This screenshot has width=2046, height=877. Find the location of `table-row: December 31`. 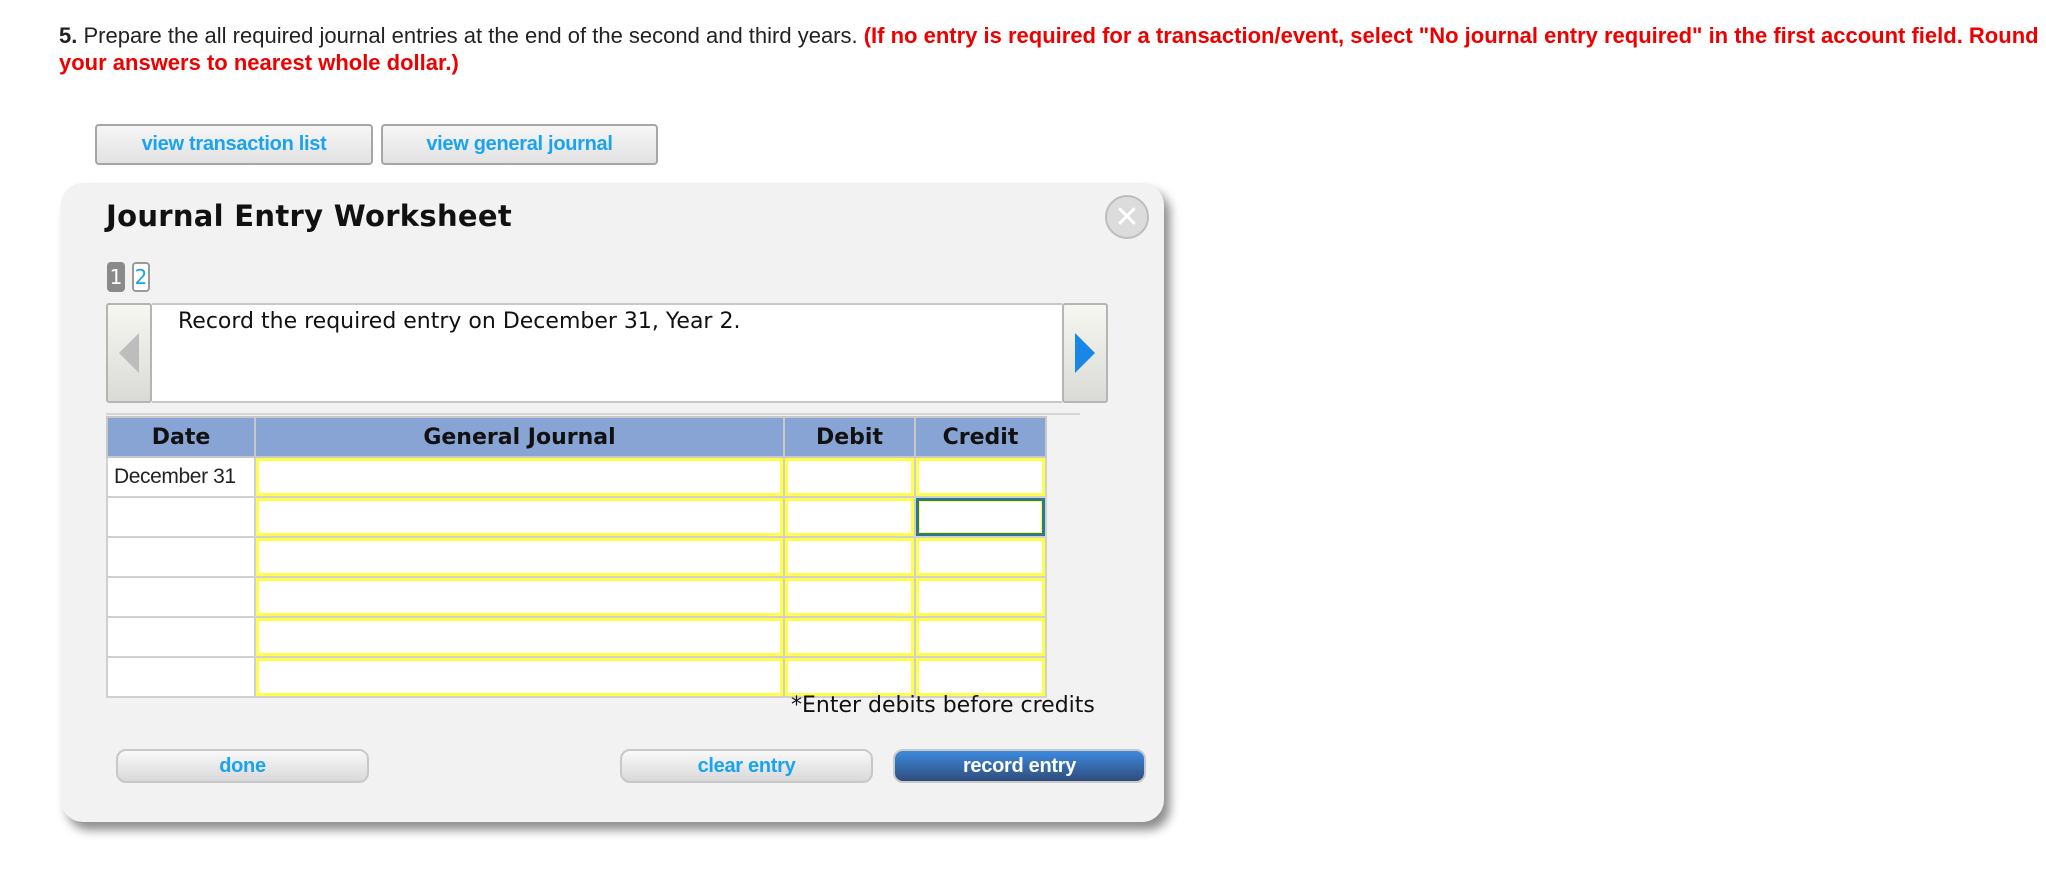

table-row: December 31 is located at coordinates (576, 477).